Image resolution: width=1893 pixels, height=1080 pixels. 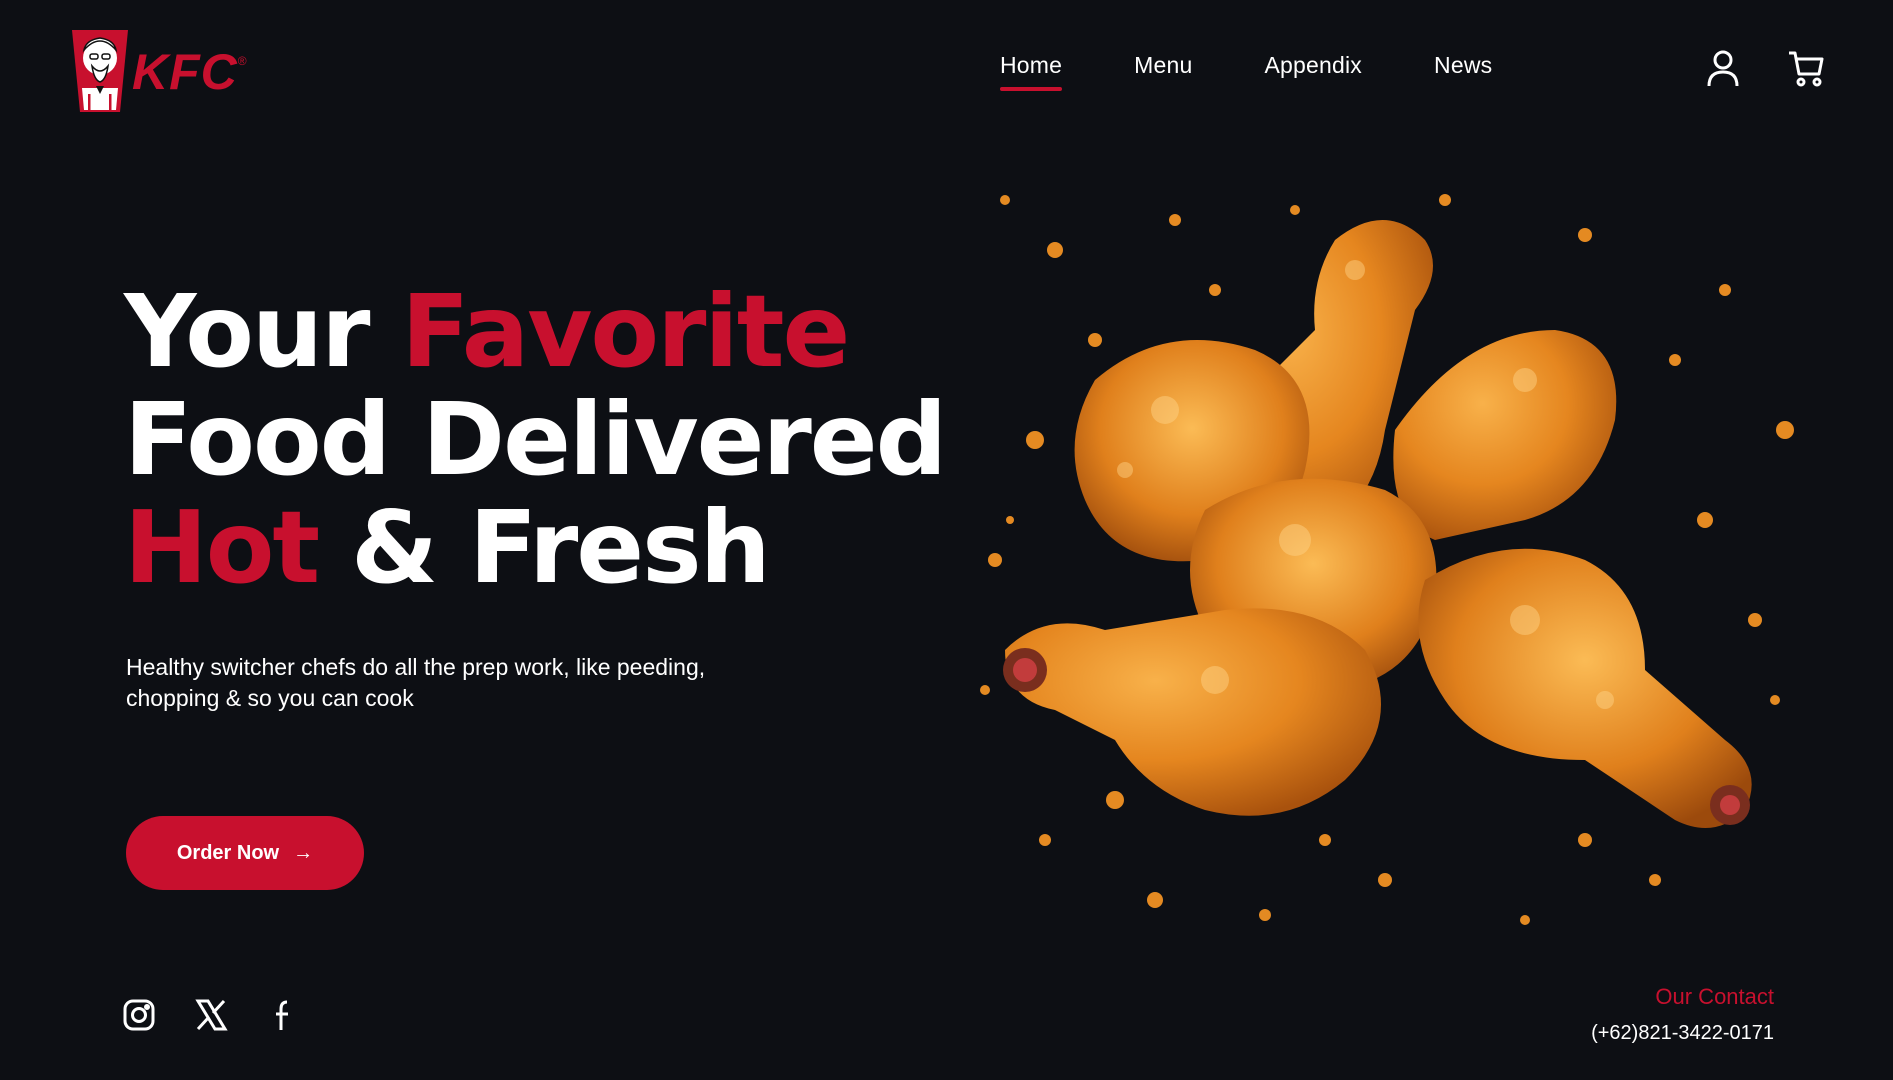 What do you see at coordinates (1714, 996) in the screenshot?
I see `contact-label: Our Contact` at bounding box center [1714, 996].